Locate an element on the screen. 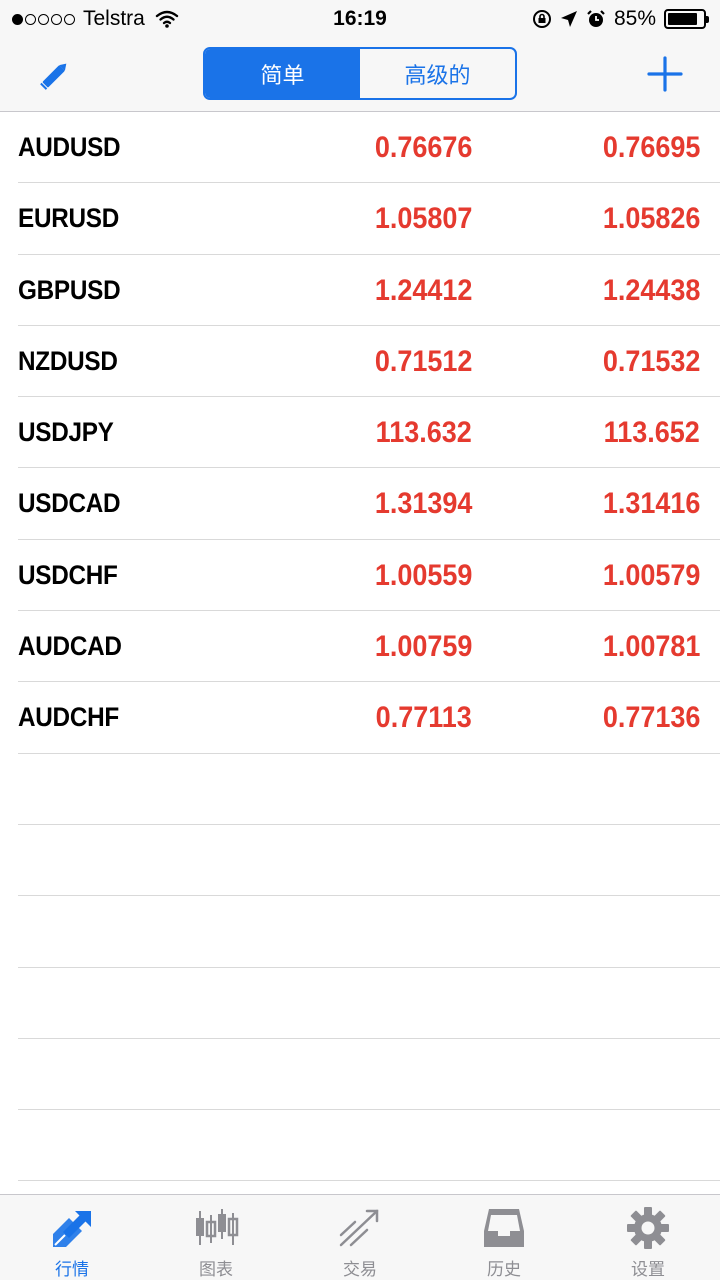 The image size is (720, 1280). segment-advanced: 高级的 is located at coordinates (437, 73).